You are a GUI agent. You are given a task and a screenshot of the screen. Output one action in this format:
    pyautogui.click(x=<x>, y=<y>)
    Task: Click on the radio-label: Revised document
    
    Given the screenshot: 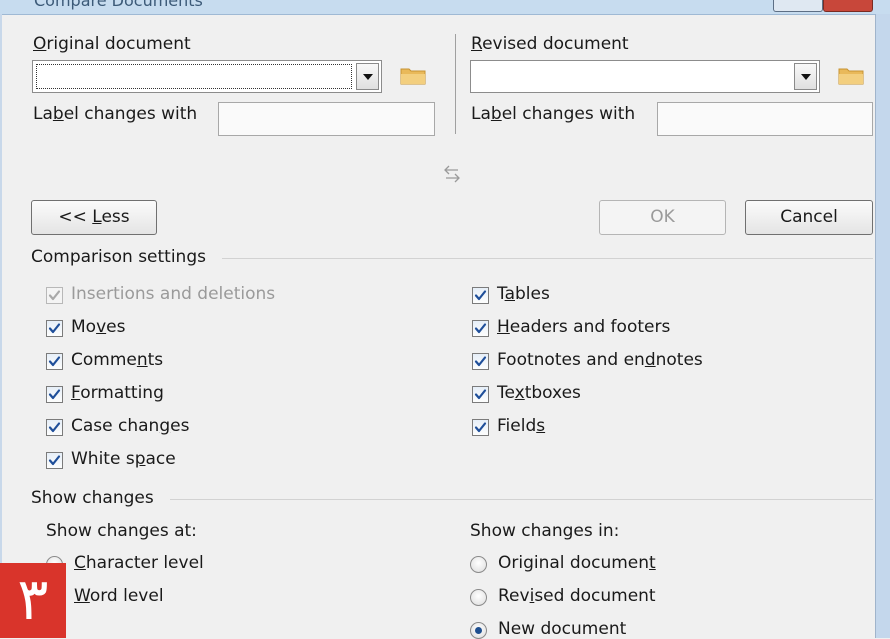 What is the action you would take?
    pyautogui.click(x=577, y=596)
    